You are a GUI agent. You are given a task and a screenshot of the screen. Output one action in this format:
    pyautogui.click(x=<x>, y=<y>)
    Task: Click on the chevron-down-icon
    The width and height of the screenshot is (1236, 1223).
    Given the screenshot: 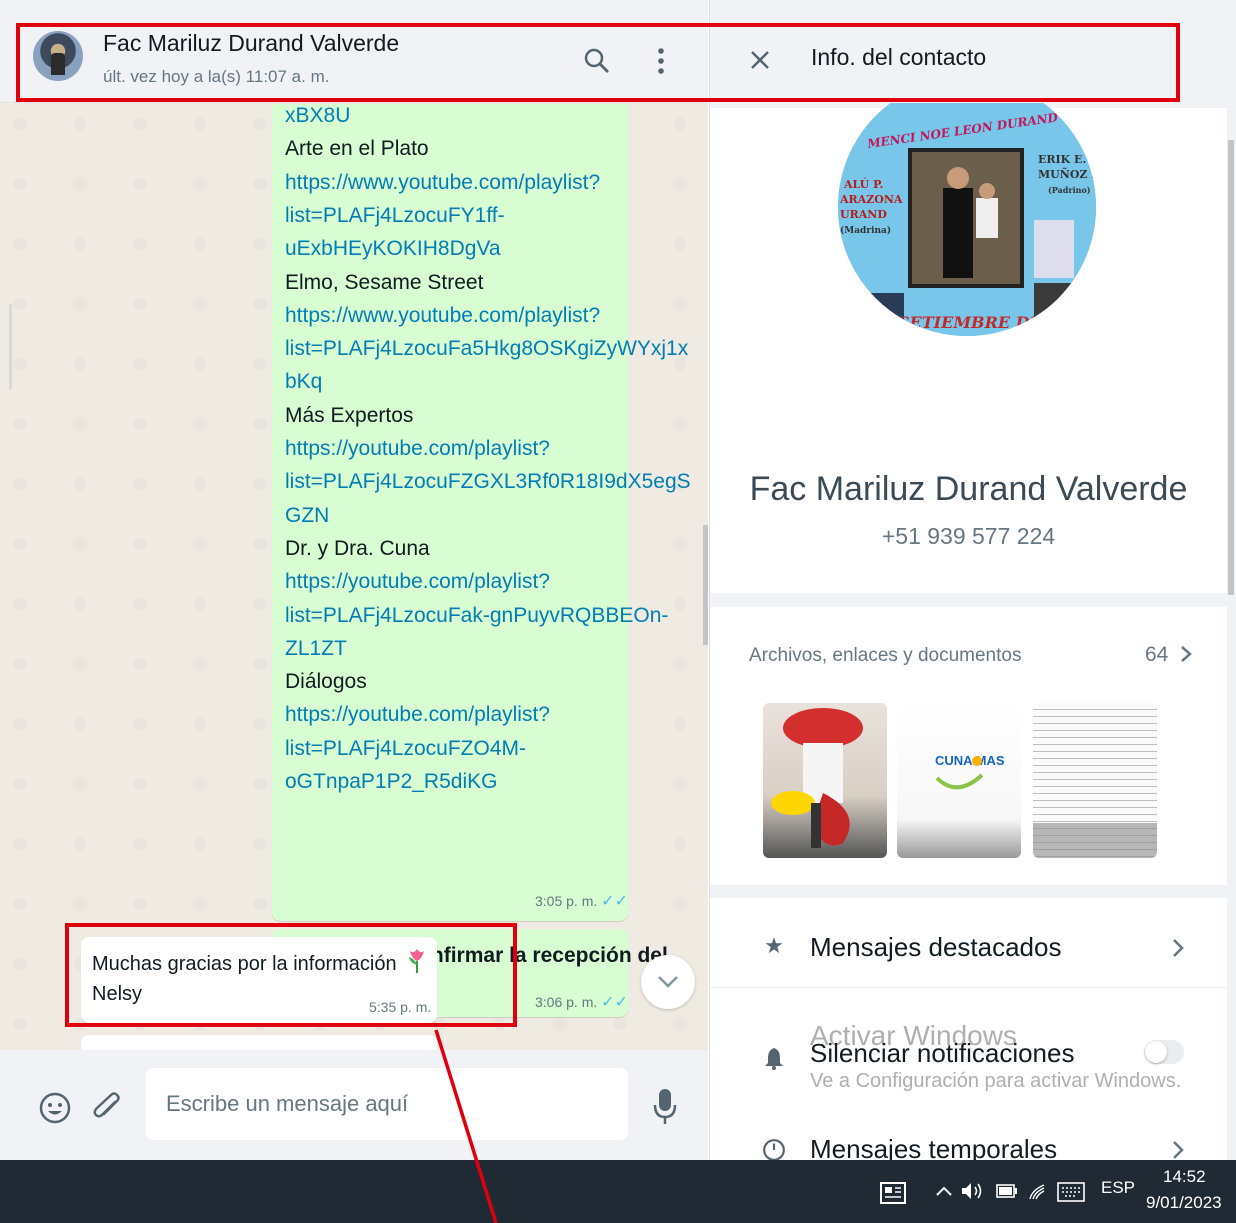 What is the action you would take?
    pyautogui.click(x=668, y=982)
    